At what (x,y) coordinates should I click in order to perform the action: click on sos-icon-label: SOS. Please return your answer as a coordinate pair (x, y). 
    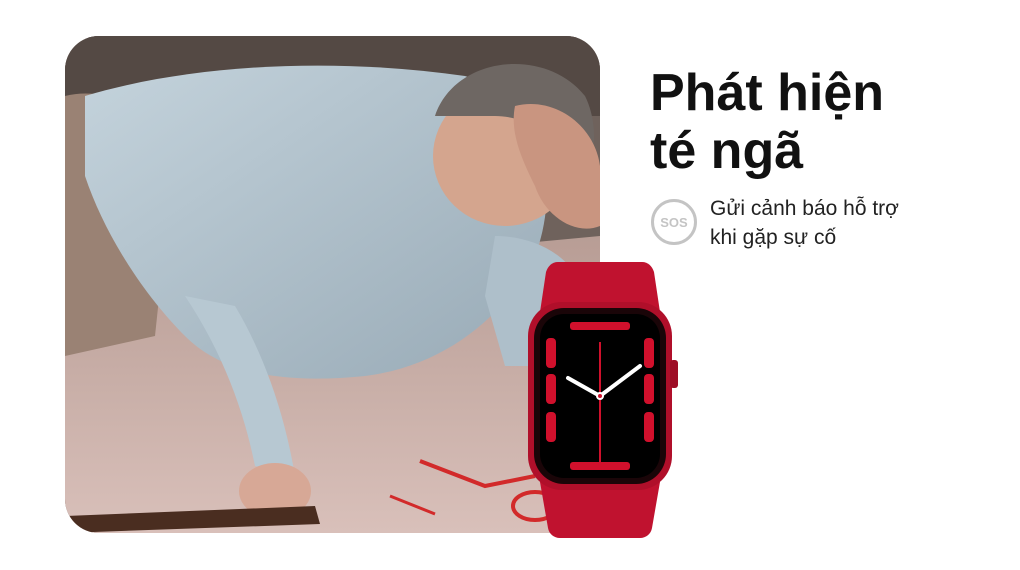
    Looking at the image, I should click on (674, 222).